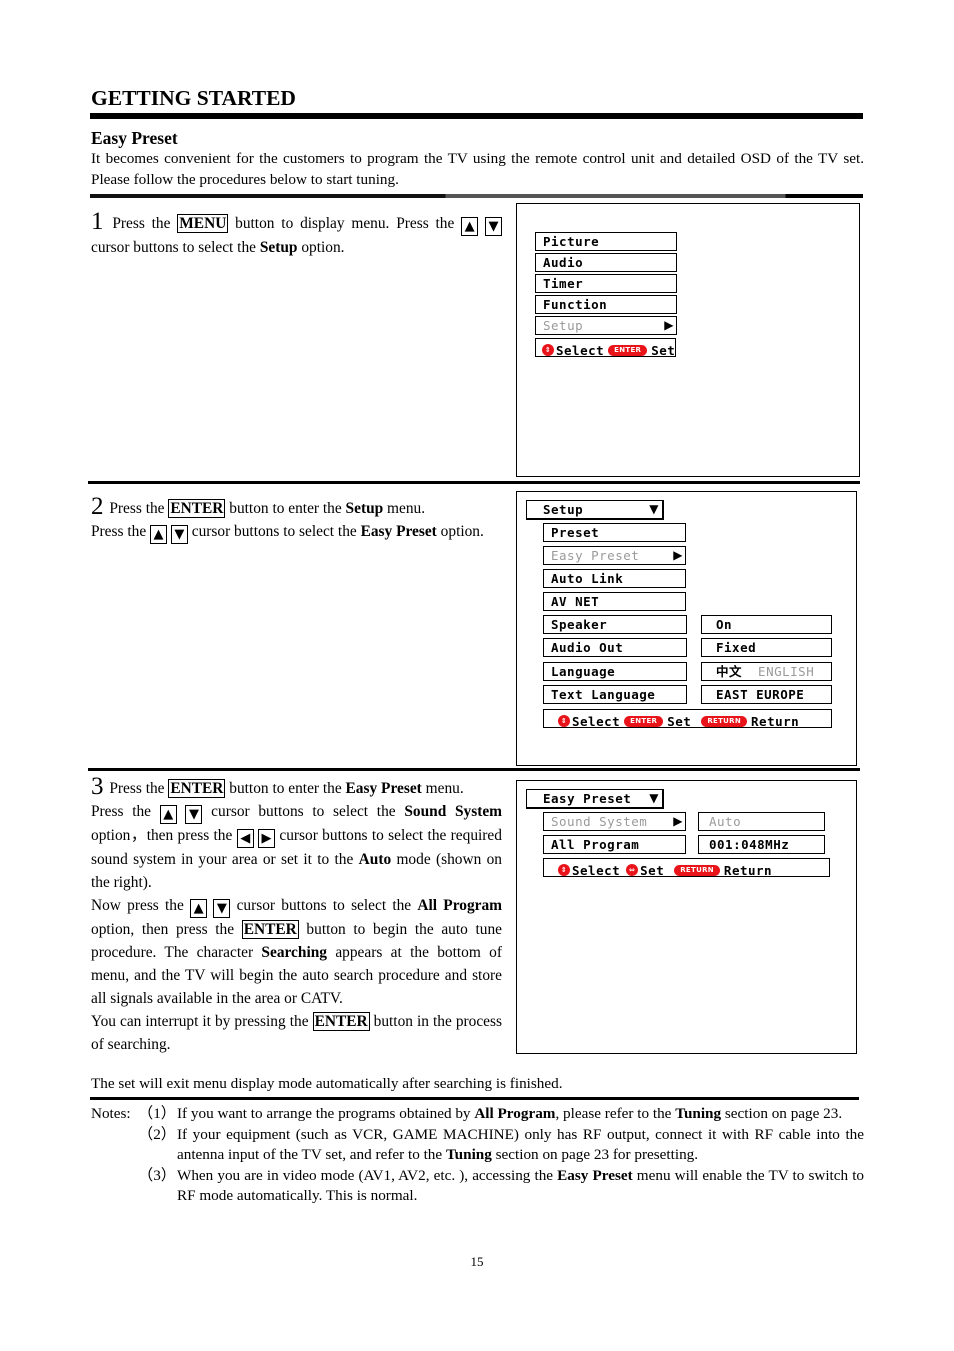  Describe the element at coordinates (761, 844) in the screenshot. I see `easy-preset-value-all-program: 001:048MHz` at that location.